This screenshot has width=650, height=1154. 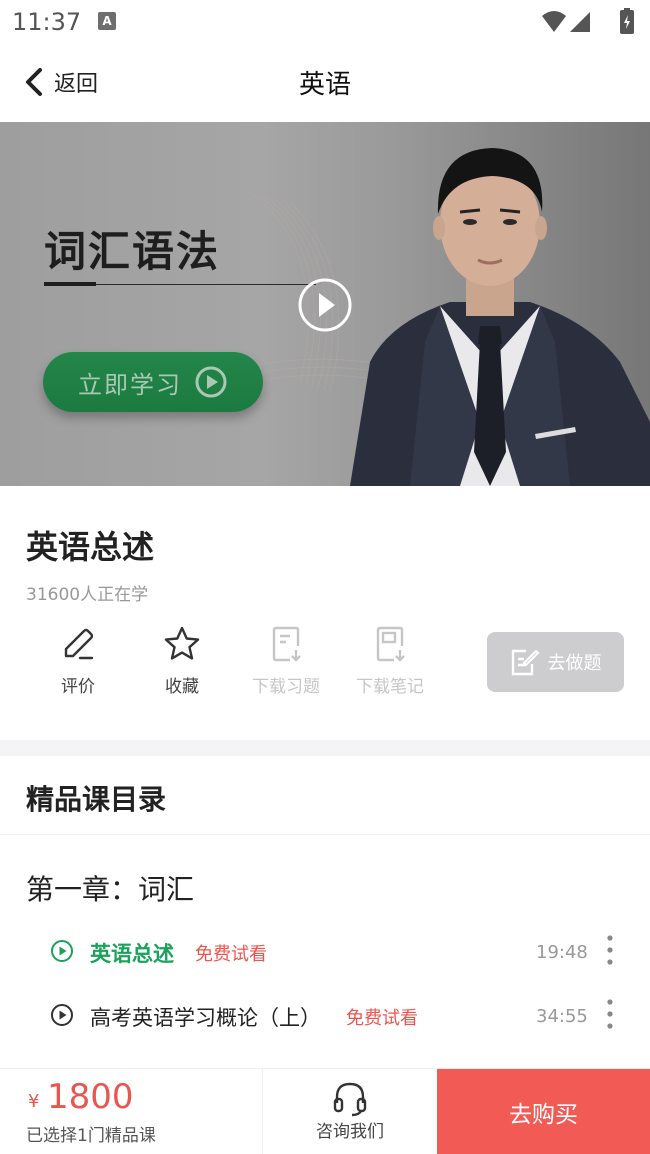 I want to click on study-now-button: 立即学习, so click(x=153, y=382).